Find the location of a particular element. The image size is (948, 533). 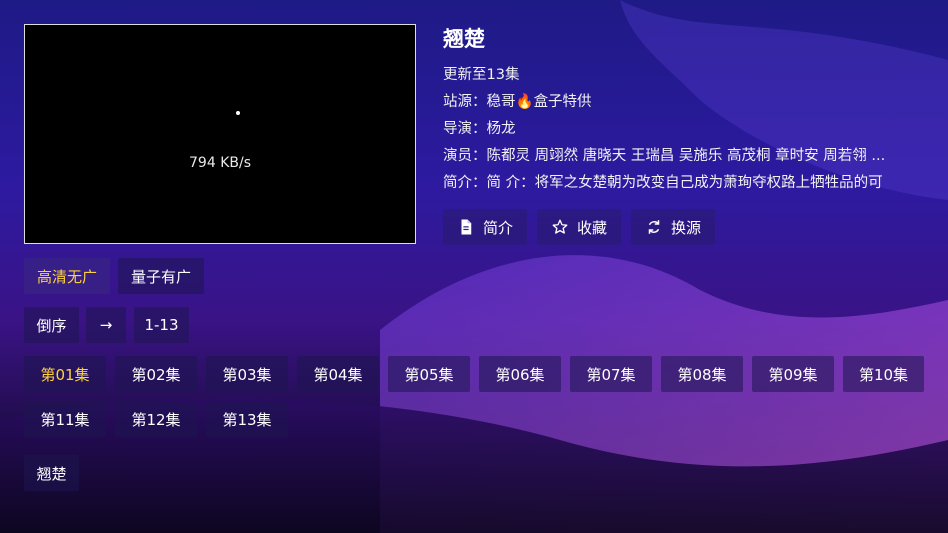

director-value: 杨龙 is located at coordinates (501, 129).